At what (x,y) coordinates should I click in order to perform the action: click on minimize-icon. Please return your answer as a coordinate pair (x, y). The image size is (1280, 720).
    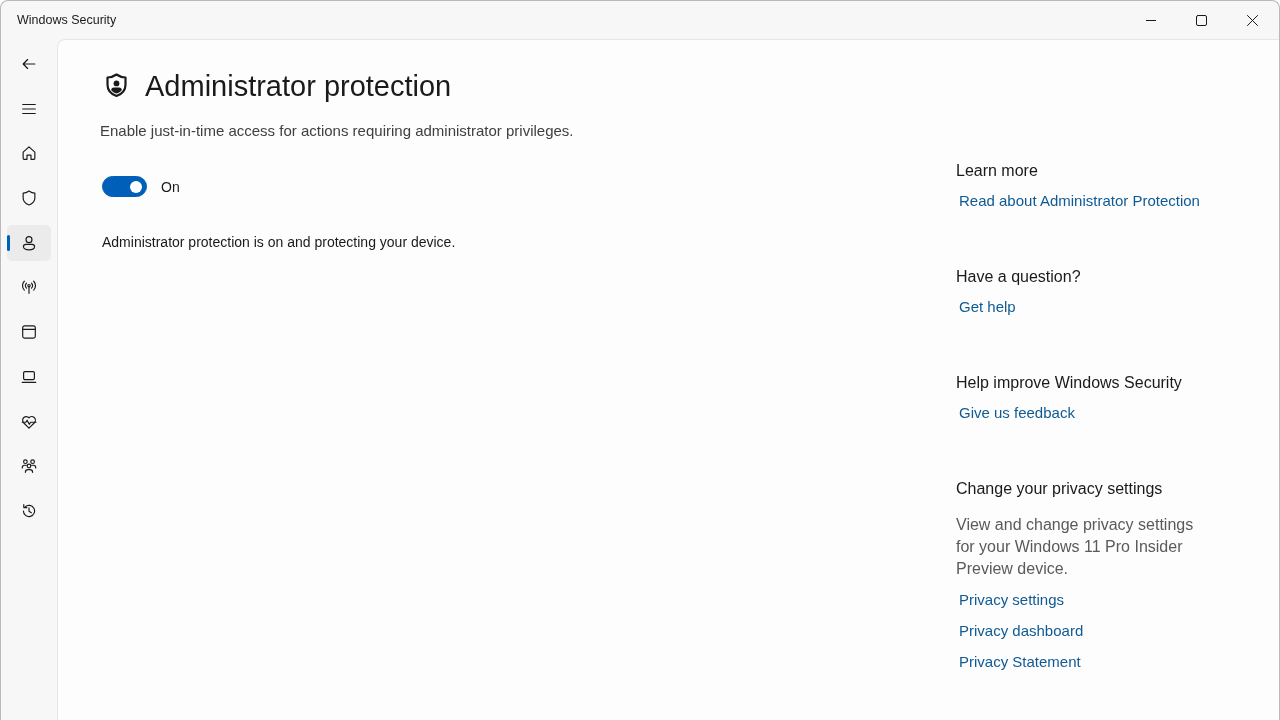
    Looking at the image, I should click on (1150, 20).